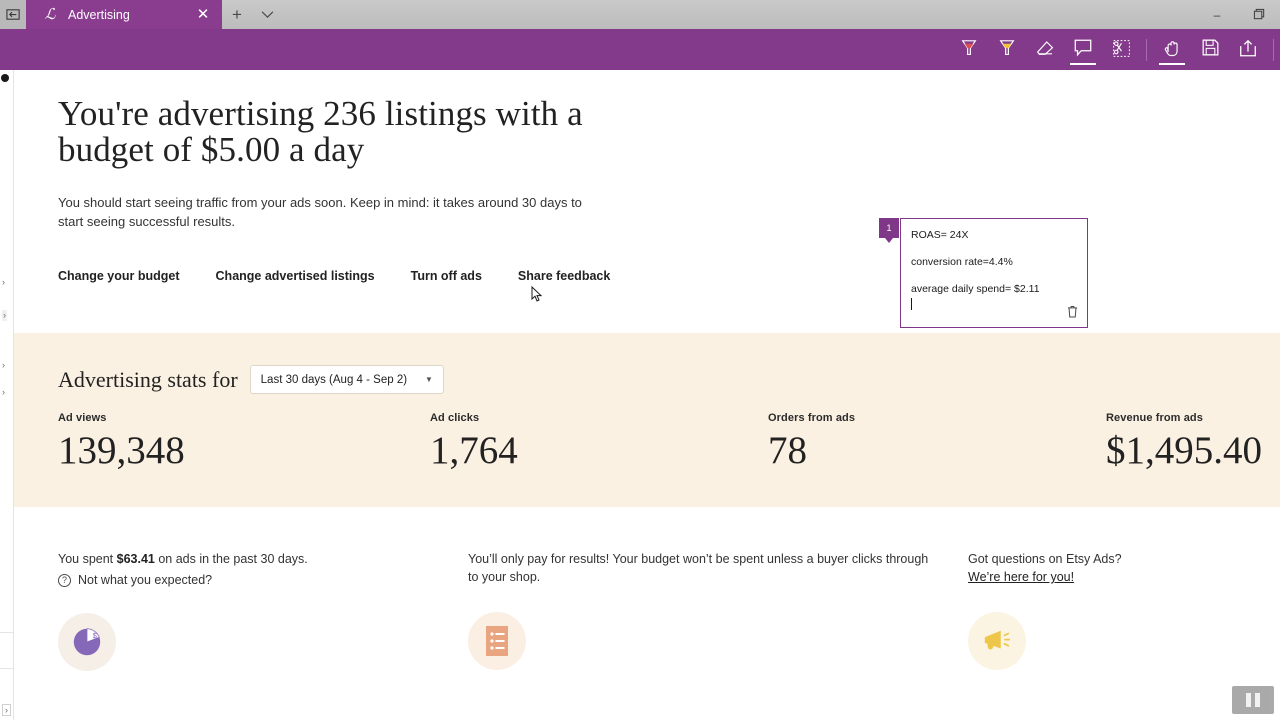 The image size is (1280, 720). I want to click on rail-chevron-icon-4: ›, so click(3, 392).